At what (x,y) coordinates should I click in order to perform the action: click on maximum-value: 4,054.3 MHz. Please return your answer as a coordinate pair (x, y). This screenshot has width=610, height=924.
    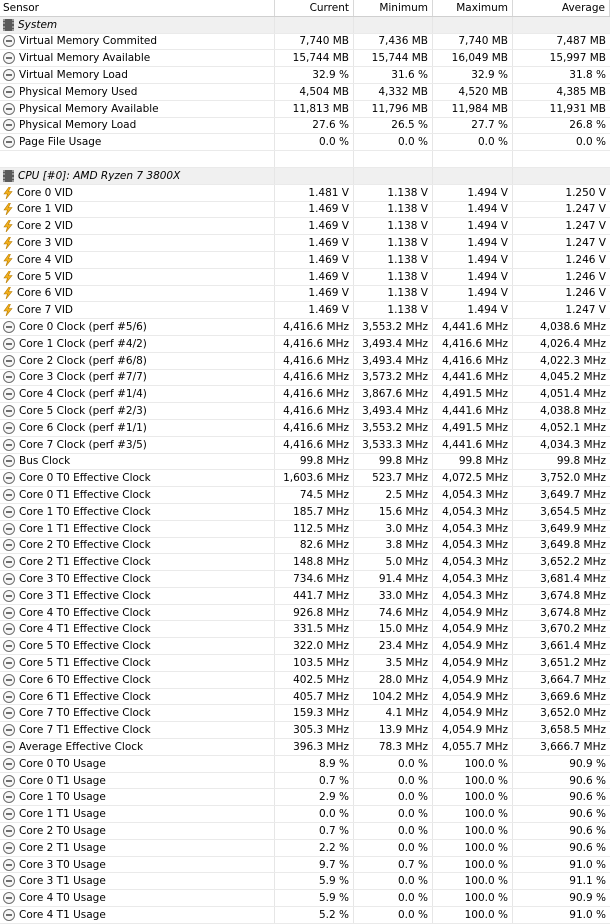
    Looking at the image, I should click on (473, 595).